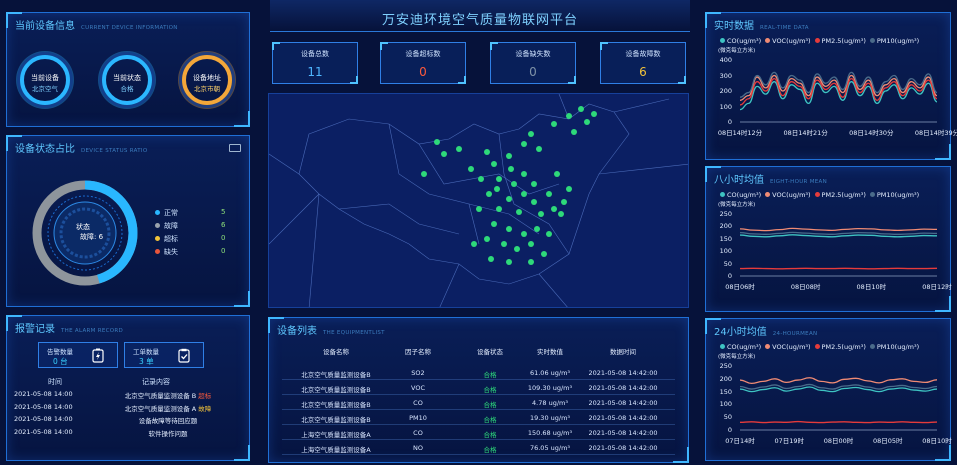  Describe the element at coordinates (550, 373) in the screenshot. I see `table-cell: 61.06 ug/m³` at that location.